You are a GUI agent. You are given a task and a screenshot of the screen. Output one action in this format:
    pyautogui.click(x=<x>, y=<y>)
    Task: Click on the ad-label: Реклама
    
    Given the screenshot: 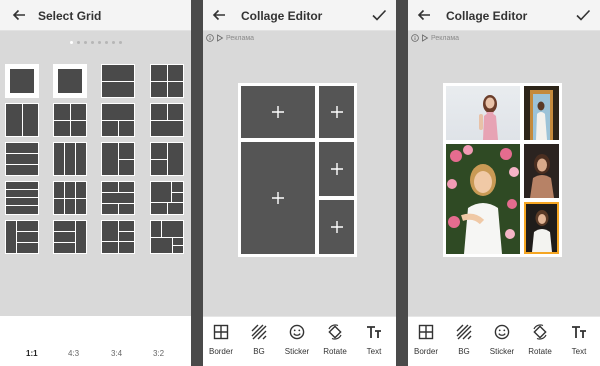 What is the action you would take?
    pyautogui.click(x=240, y=38)
    